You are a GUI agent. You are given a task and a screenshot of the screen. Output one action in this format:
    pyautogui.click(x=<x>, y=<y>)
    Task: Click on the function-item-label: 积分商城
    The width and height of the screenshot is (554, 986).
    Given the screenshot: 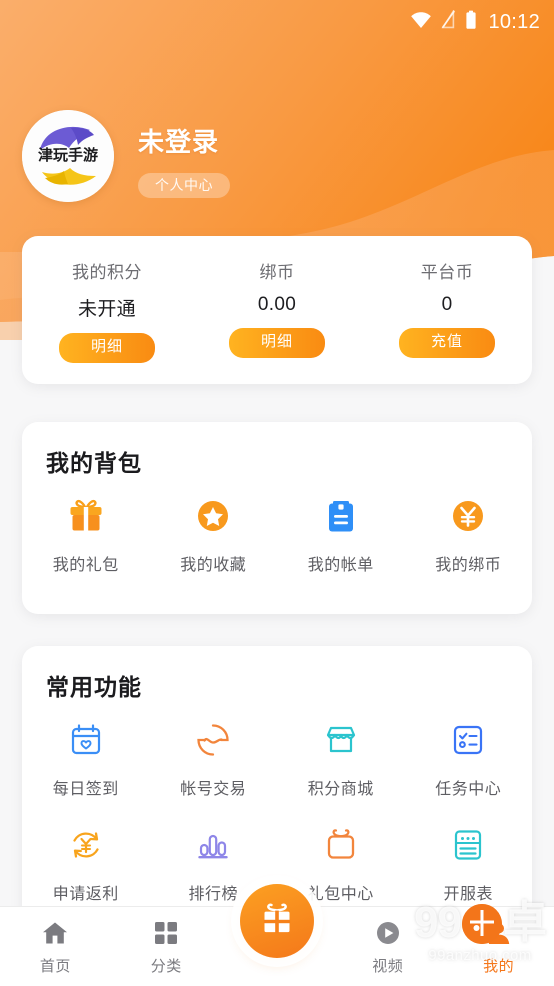 What is the action you would take?
    pyautogui.click(x=340, y=789)
    